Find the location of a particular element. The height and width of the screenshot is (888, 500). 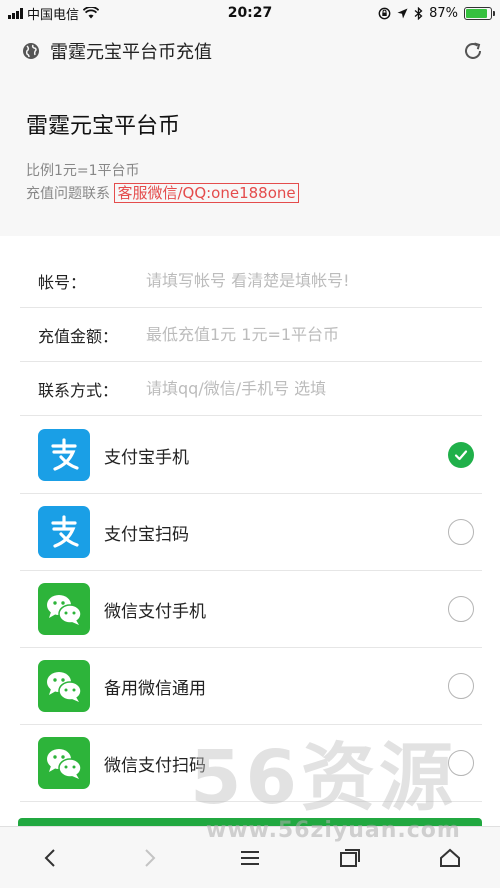

menu-icon is located at coordinates (250, 857).